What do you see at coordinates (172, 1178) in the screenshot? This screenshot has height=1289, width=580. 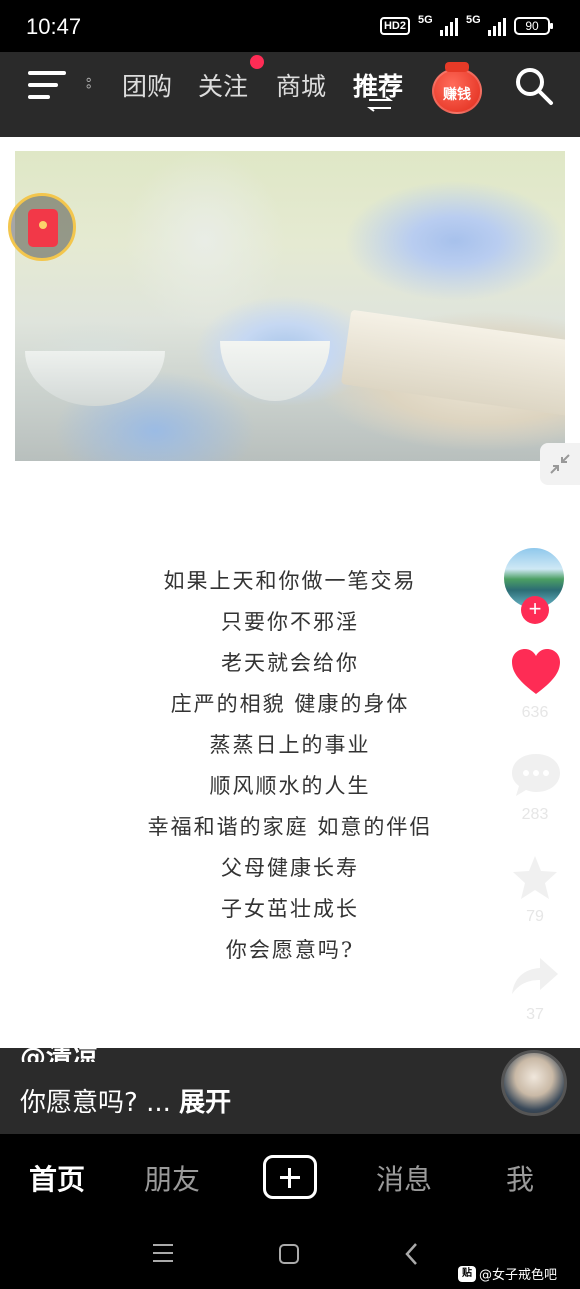 I see `nav-friends: 朋友` at bounding box center [172, 1178].